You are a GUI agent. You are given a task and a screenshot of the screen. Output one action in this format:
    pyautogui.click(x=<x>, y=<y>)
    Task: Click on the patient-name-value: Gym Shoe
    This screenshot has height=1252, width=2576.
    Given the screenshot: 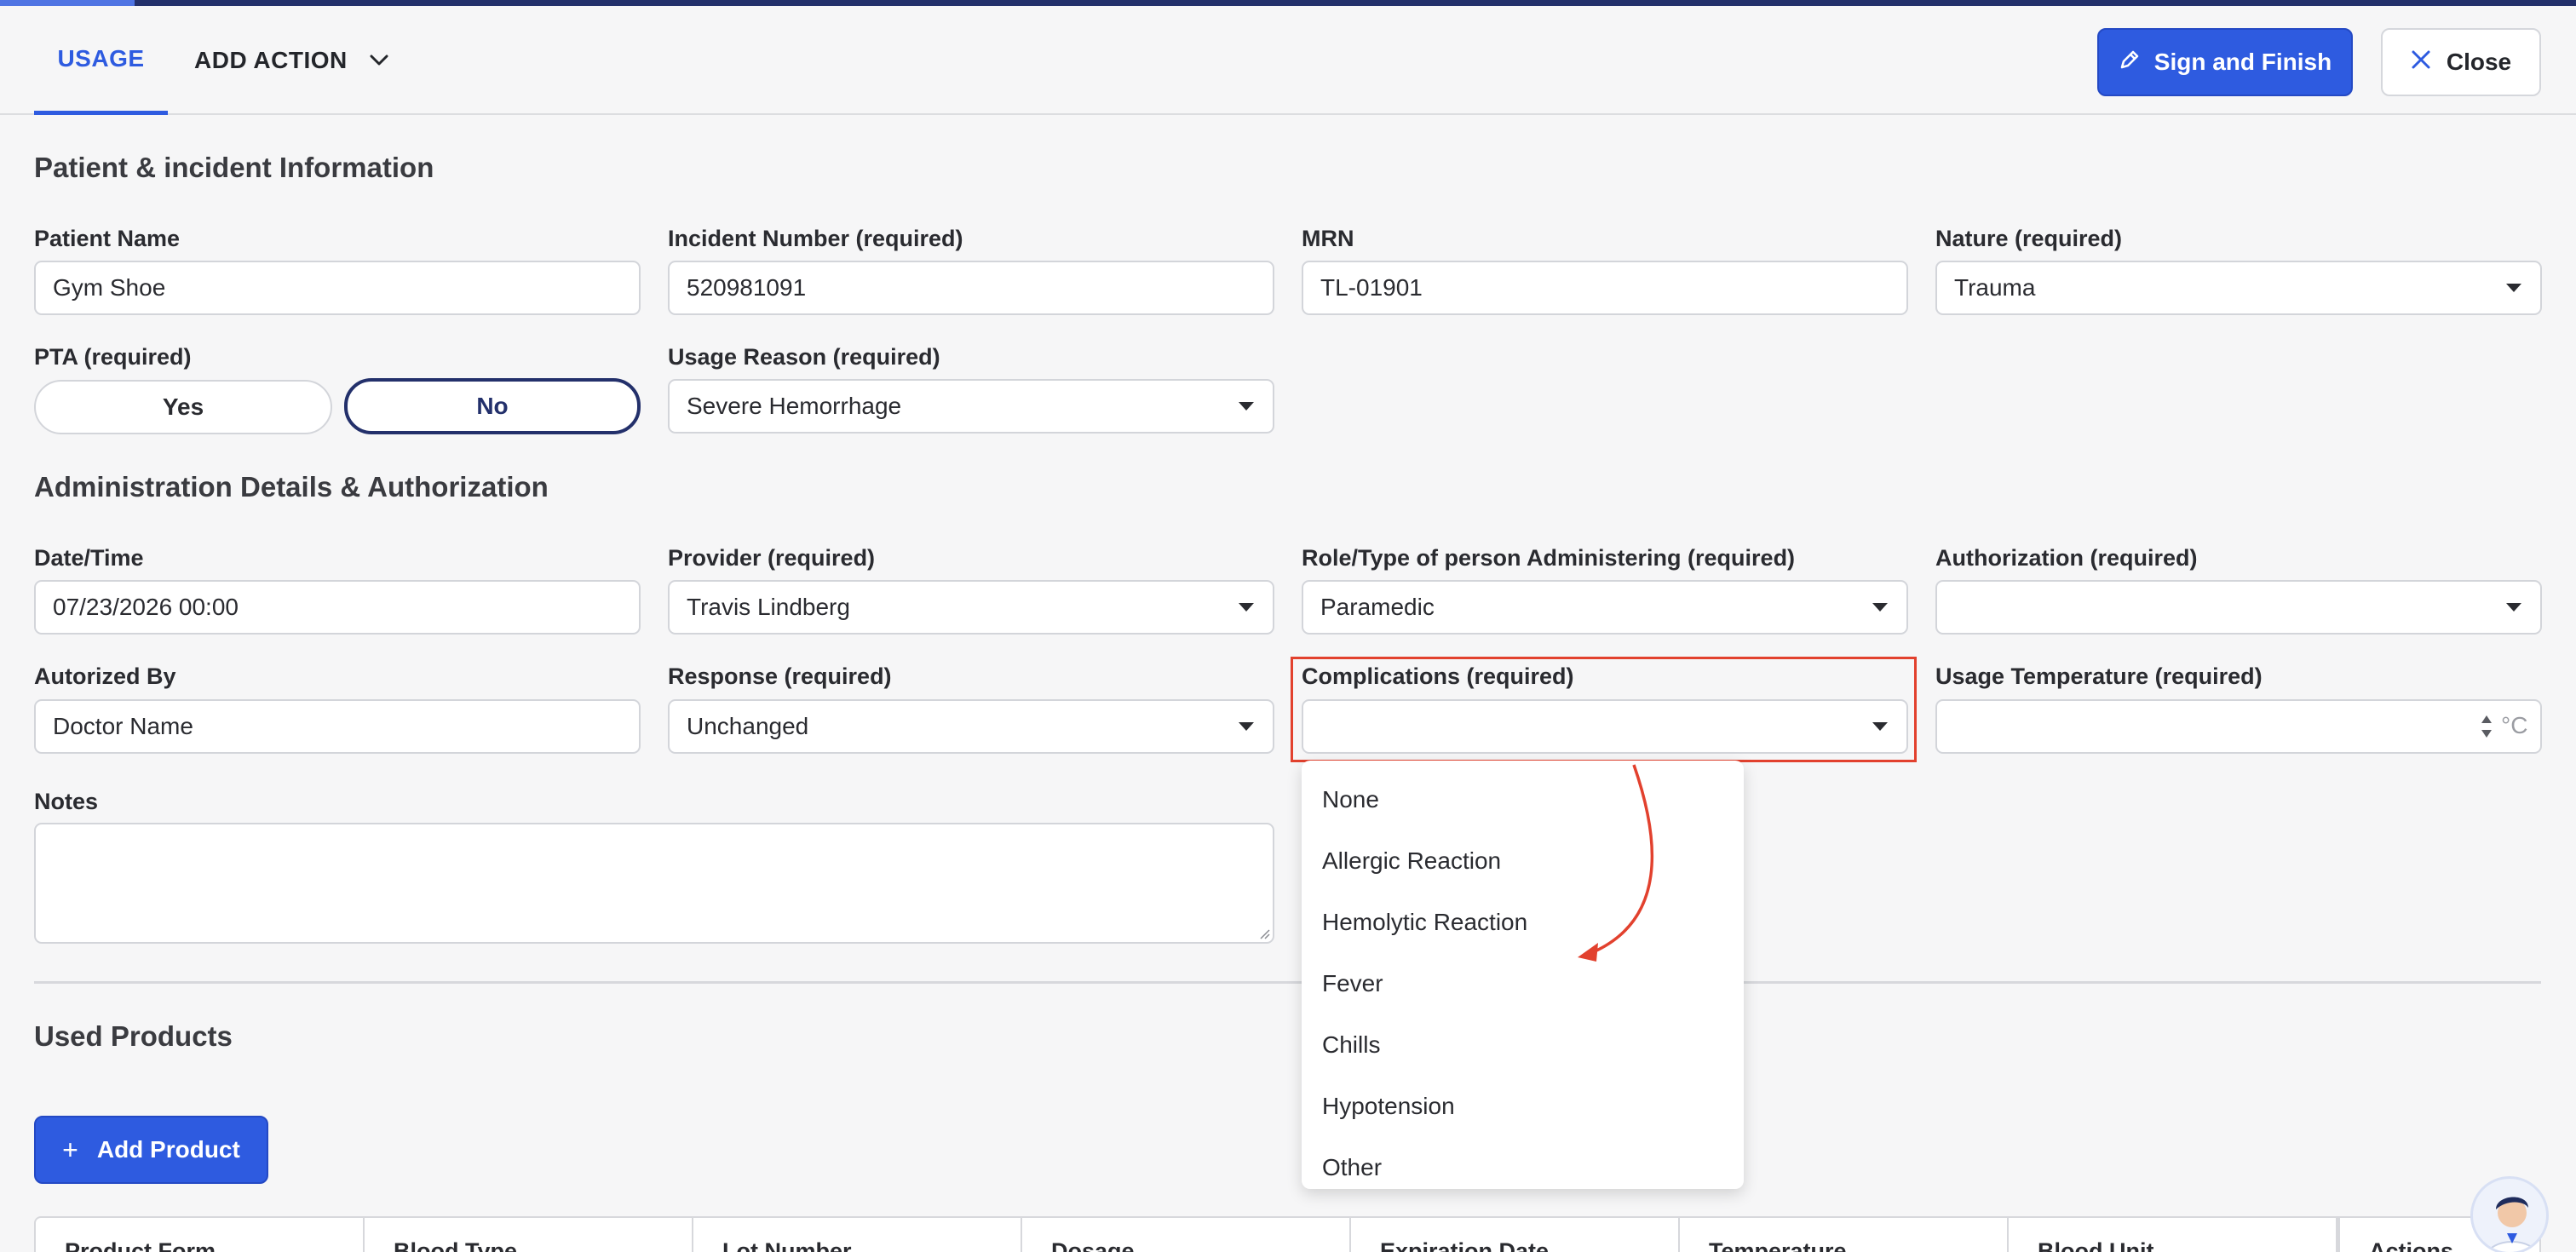 What is the action you would take?
    pyautogui.click(x=109, y=287)
    